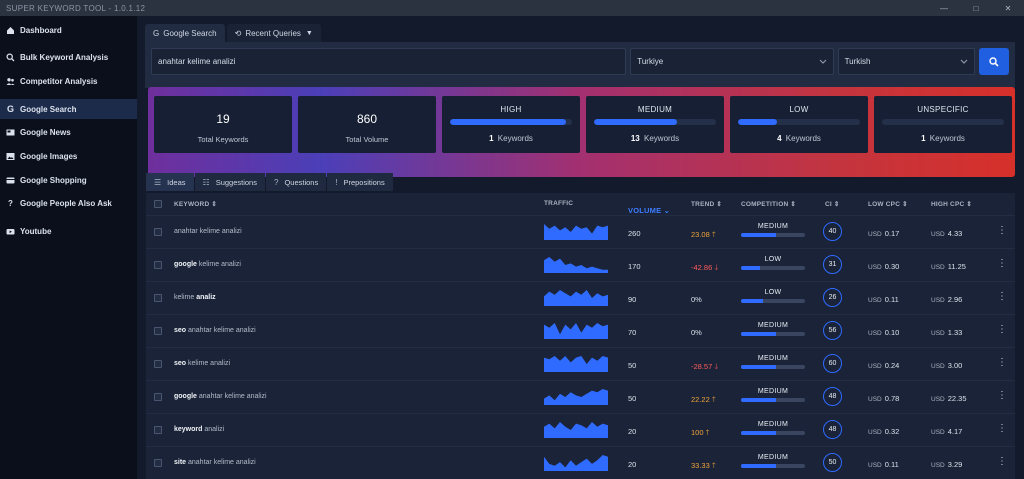 Image resolution: width=1024 pixels, height=479 pixels. Describe the element at coordinates (236, 182) in the screenshot. I see `tab-label: Suggestions` at that location.